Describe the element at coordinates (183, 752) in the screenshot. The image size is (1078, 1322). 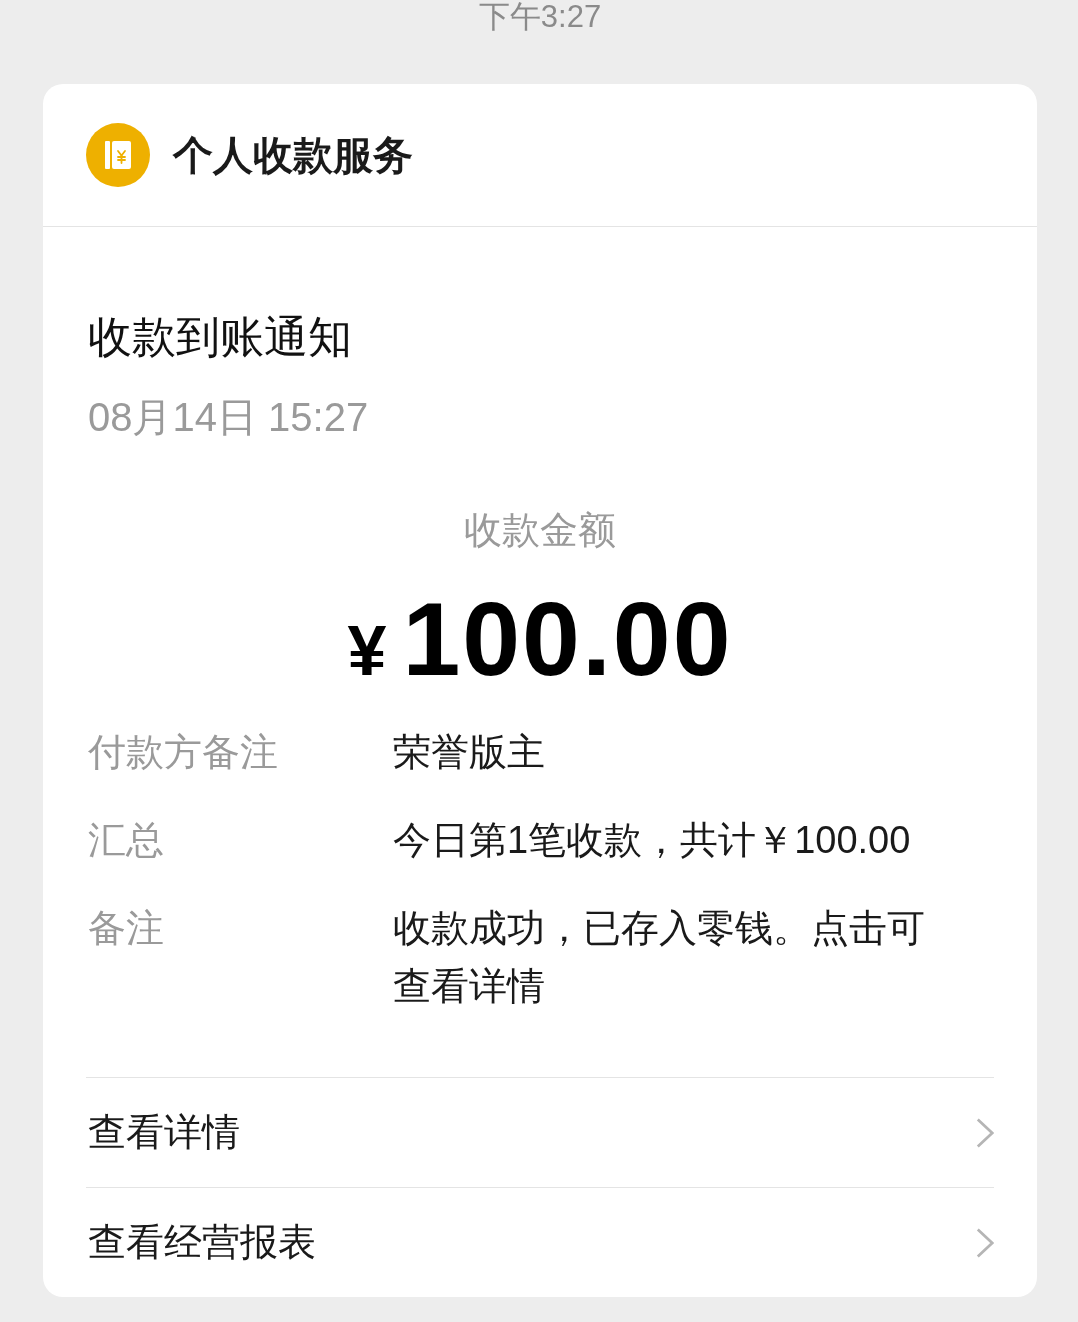
I see `detail-label: 付款方备注` at that location.